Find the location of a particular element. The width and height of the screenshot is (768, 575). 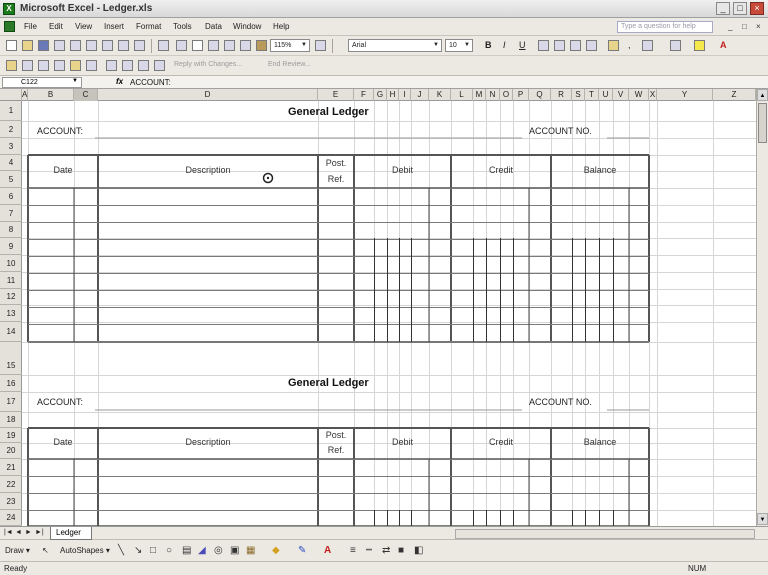

next-comment-icon is located at coordinates (59, 65).